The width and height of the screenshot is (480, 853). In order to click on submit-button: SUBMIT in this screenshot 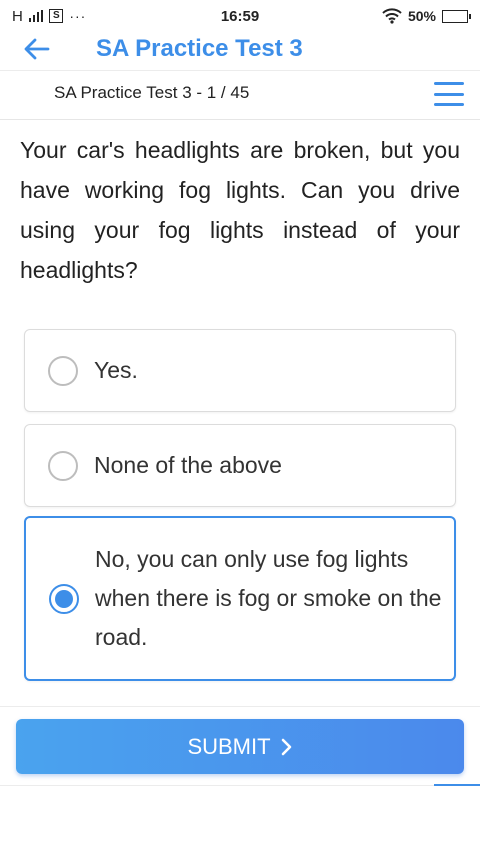, I will do `click(240, 746)`.